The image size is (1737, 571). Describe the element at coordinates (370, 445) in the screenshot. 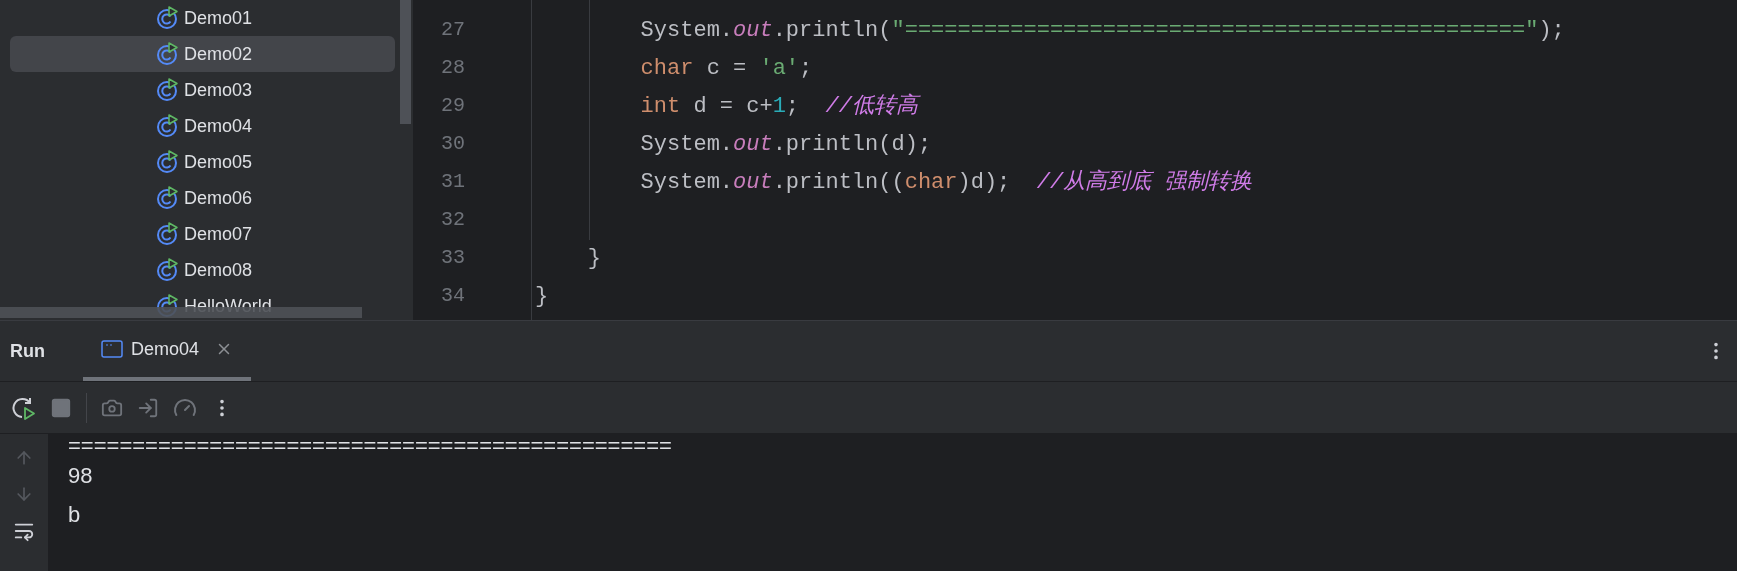

I see `console-line: ===============================================` at that location.